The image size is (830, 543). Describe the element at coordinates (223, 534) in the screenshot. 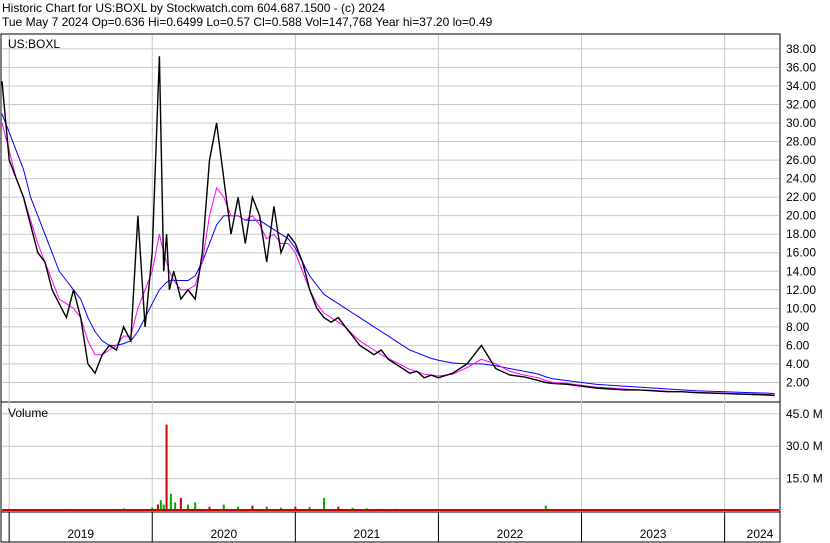

I see `year-label: 2020` at that location.